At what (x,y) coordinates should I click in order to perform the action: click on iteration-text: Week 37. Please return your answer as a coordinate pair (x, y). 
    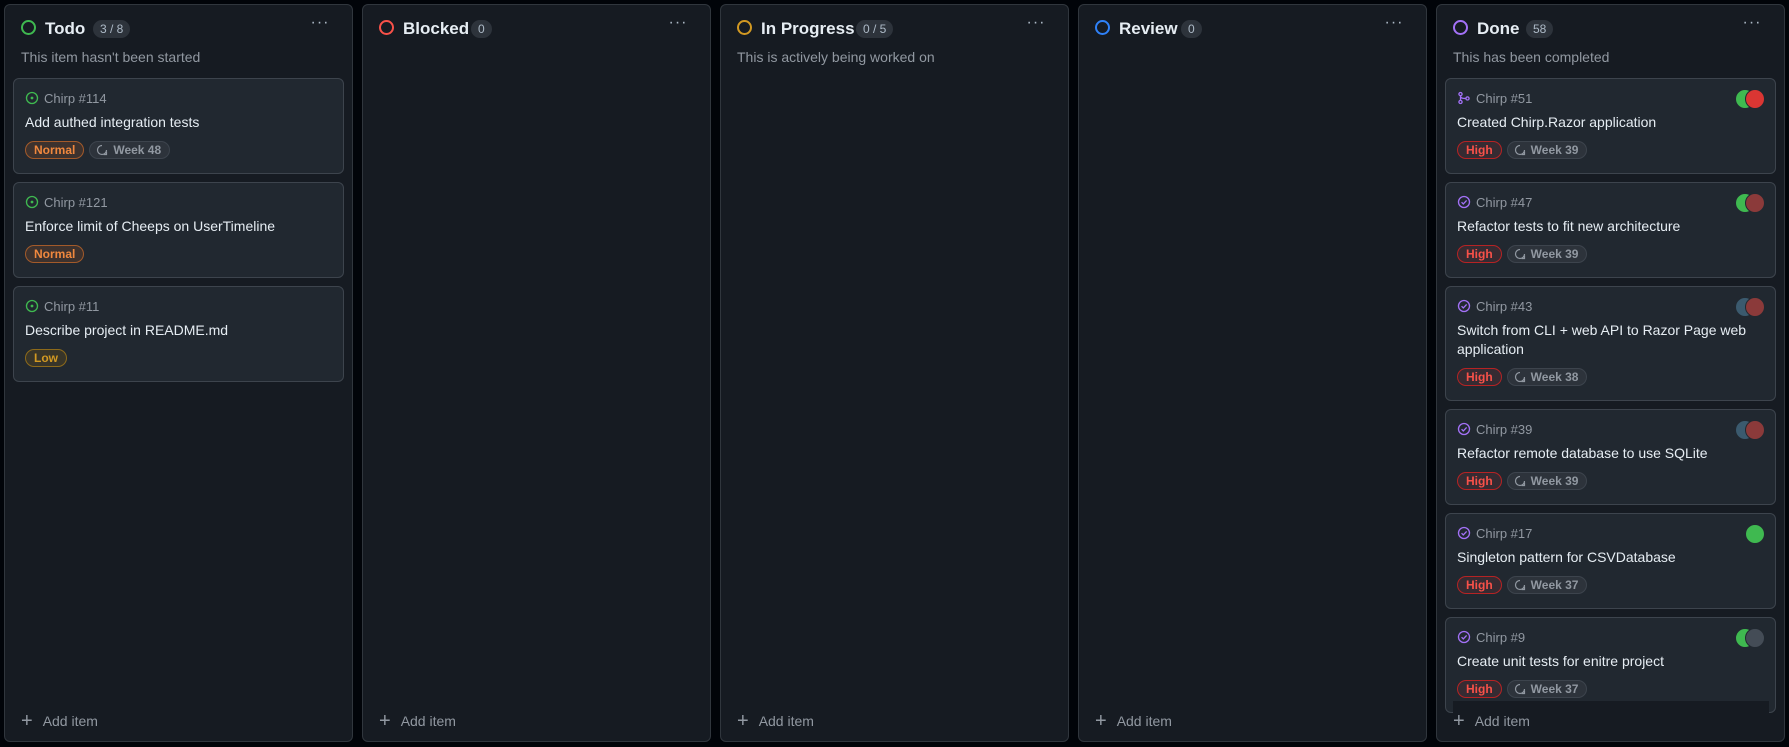
    Looking at the image, I should click on (1554, 688).